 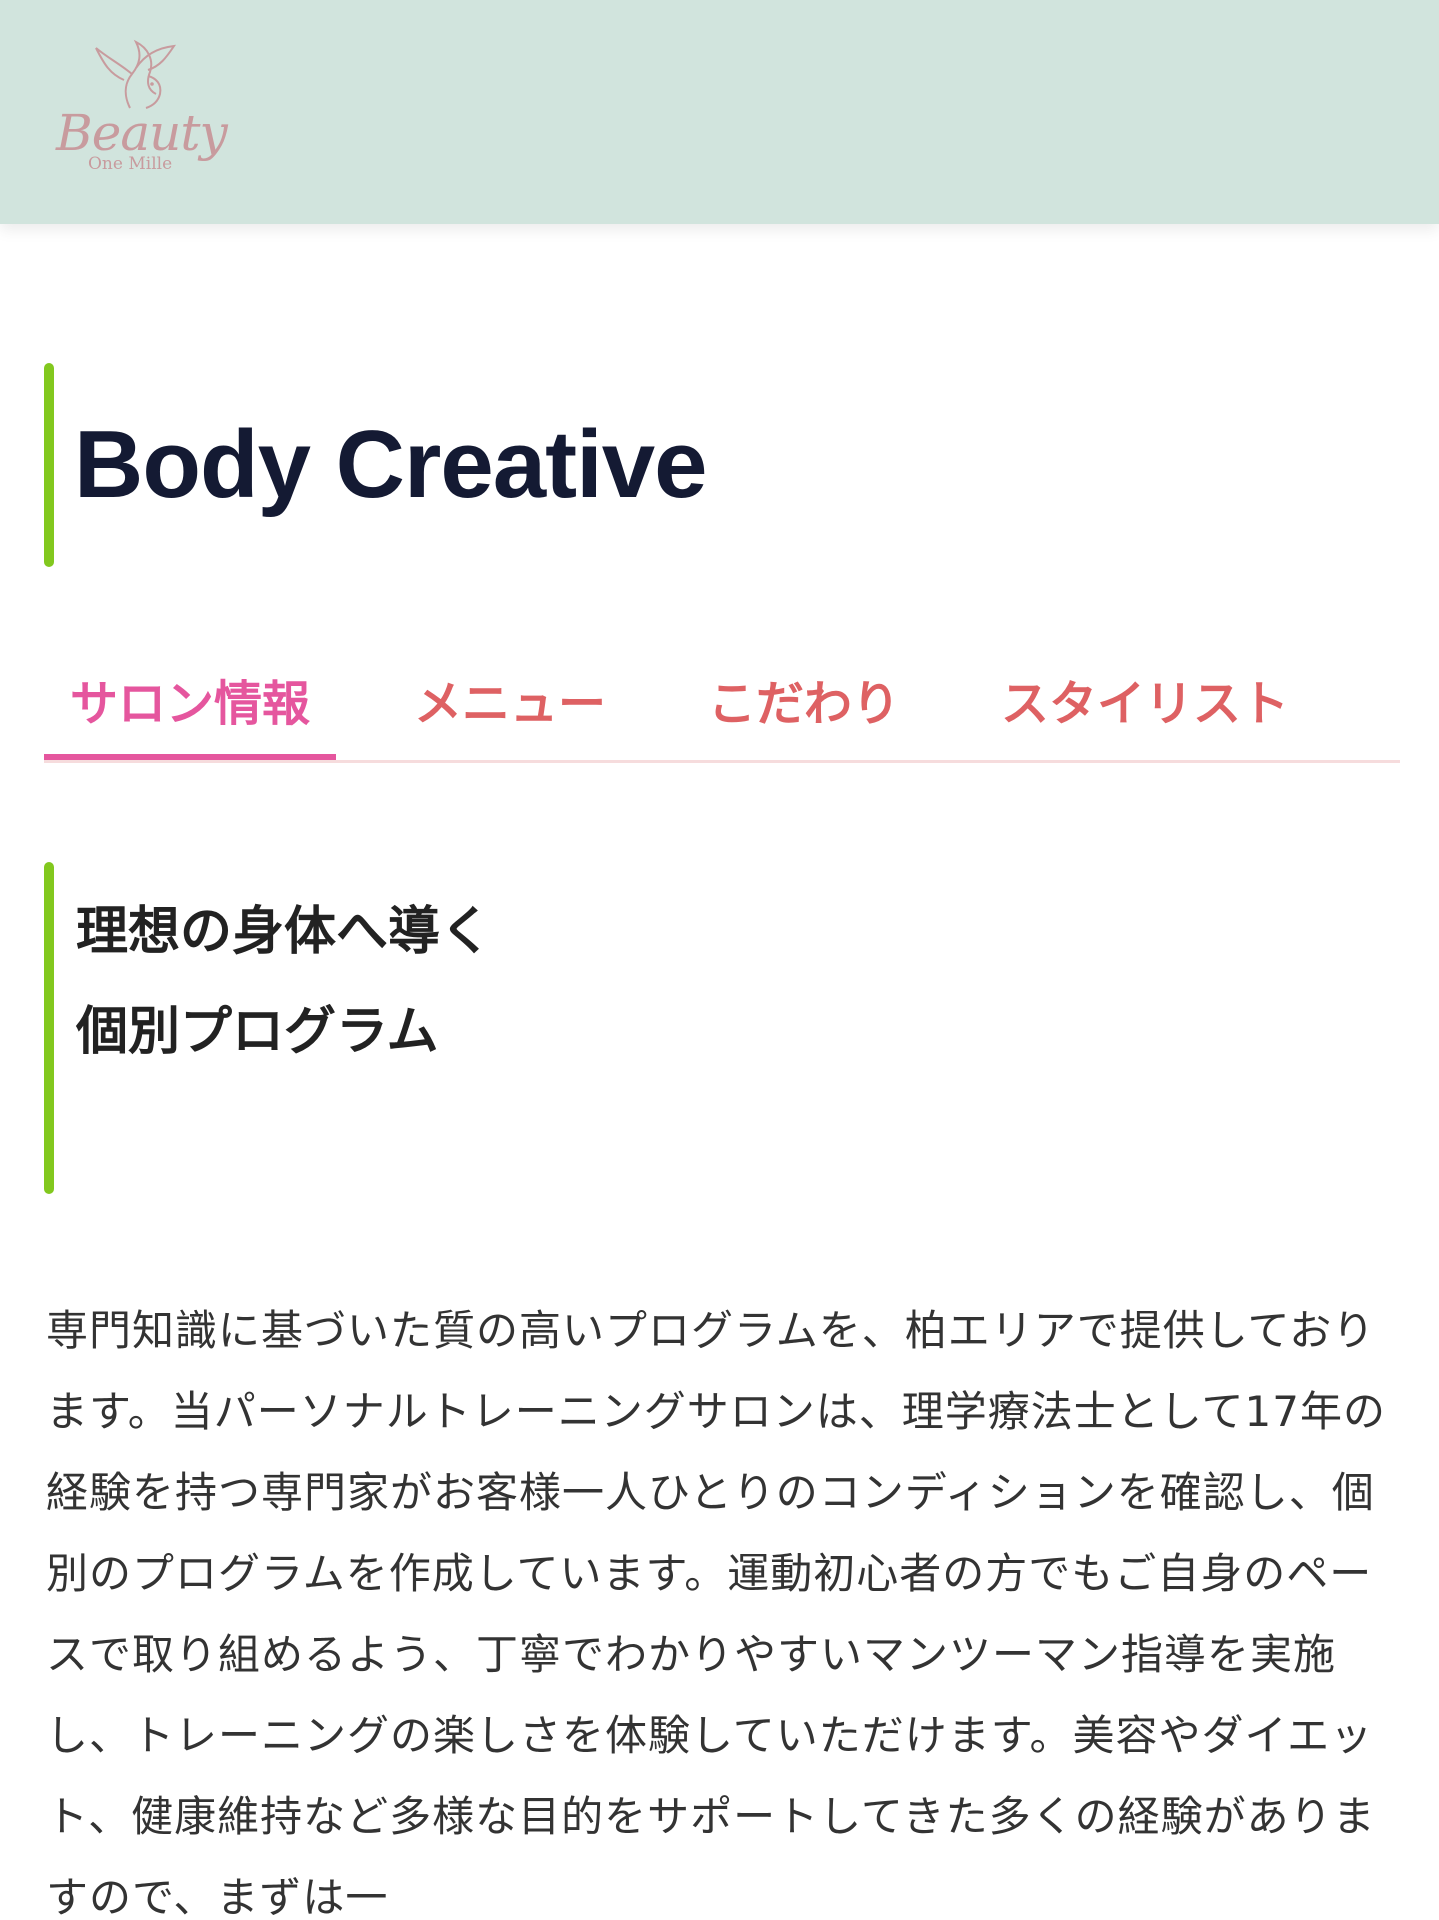 I want to click on tab-bar: サロン情報 メニュー こだわり スタイリスト, so click(x=722, y=701).